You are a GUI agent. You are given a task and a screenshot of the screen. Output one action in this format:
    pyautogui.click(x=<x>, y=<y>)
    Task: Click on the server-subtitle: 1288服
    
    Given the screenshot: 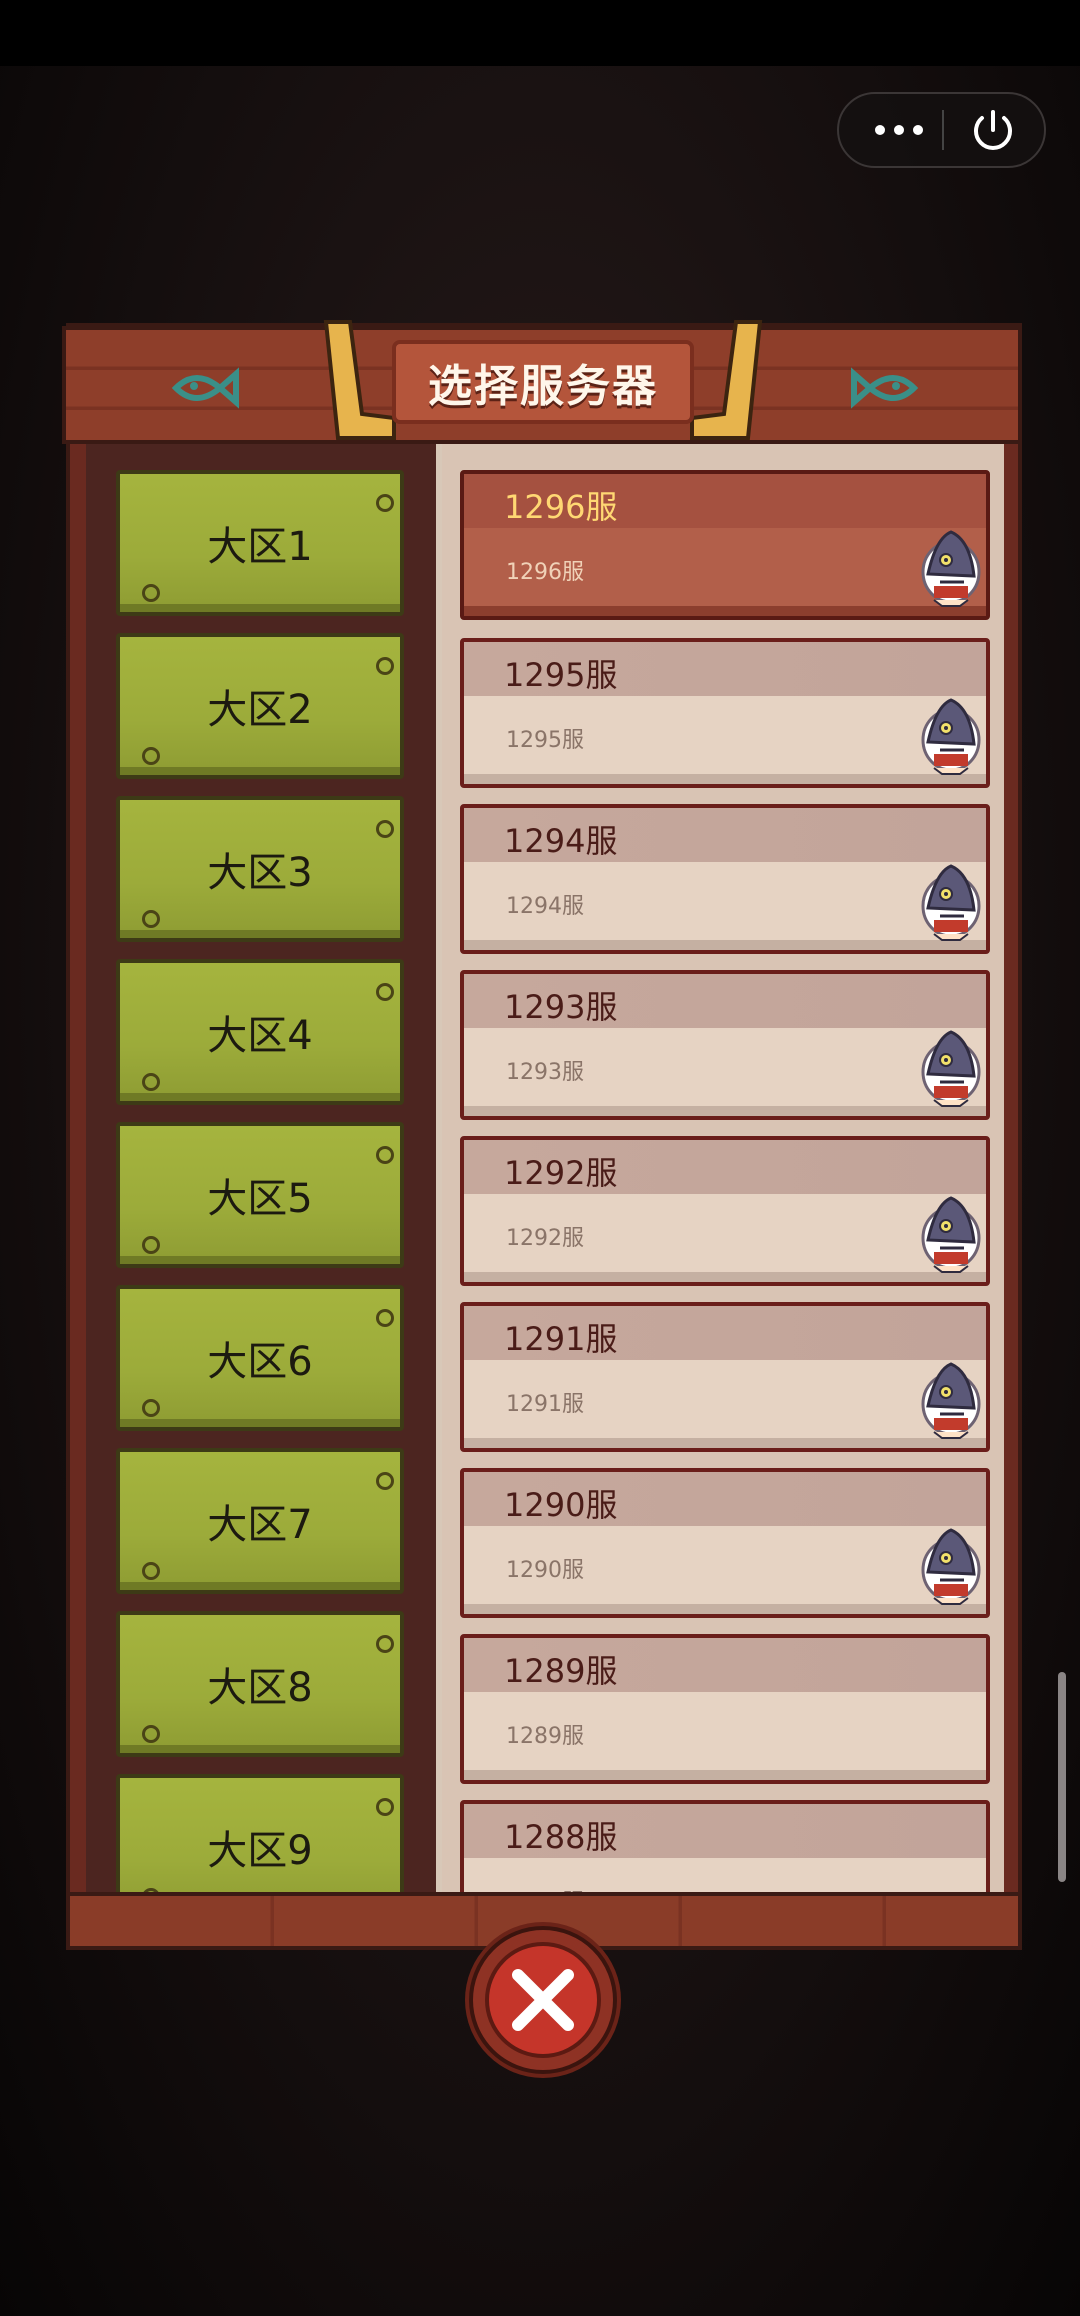 What is the action you would take?
    pyautogui.click(x=545, y=1888)
    